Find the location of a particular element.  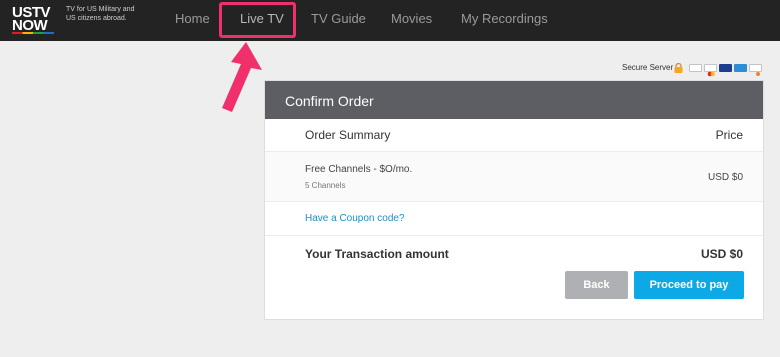

mastercard-icon is located at coordinates (710, 70).